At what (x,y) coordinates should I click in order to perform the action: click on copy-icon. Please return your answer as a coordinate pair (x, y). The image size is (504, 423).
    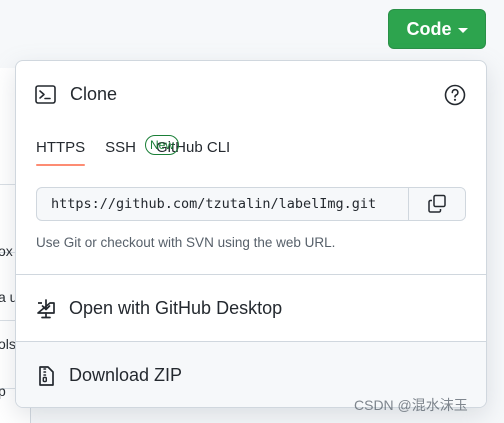
    Looking at the image, I should click on (437, 203).